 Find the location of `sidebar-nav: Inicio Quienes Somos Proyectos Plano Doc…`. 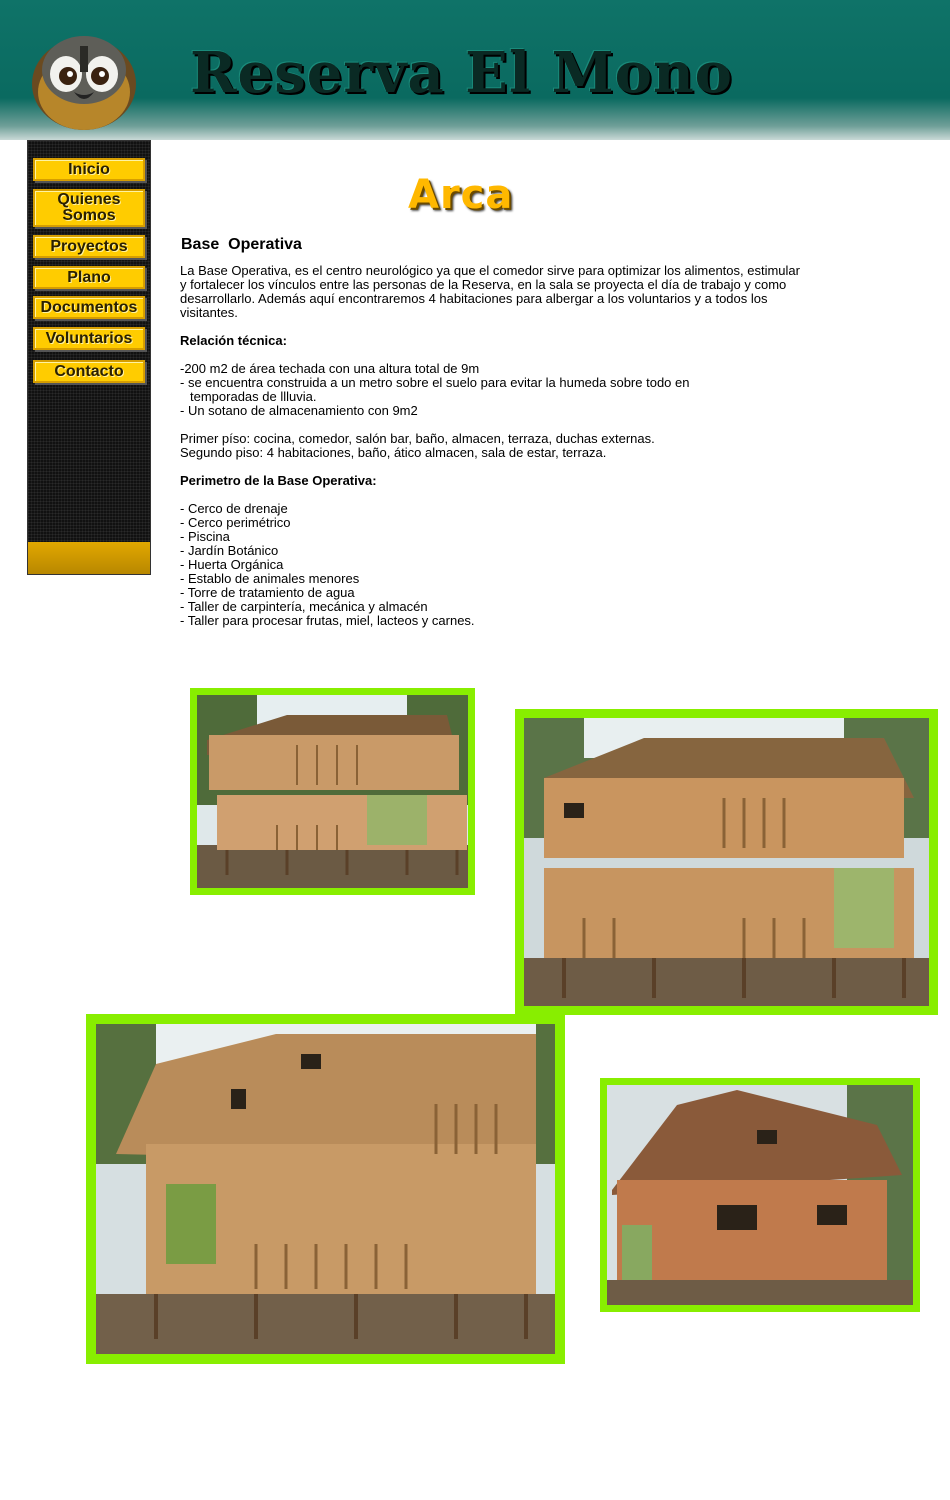

sidebar-nav: Inicio Quienes Somos Proyectos Plano Doc… is located at coordinates (89, 357).